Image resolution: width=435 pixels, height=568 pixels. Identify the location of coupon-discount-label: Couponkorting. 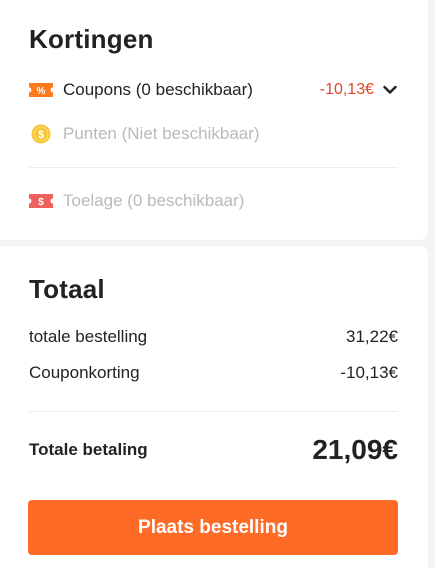
(84, 372).